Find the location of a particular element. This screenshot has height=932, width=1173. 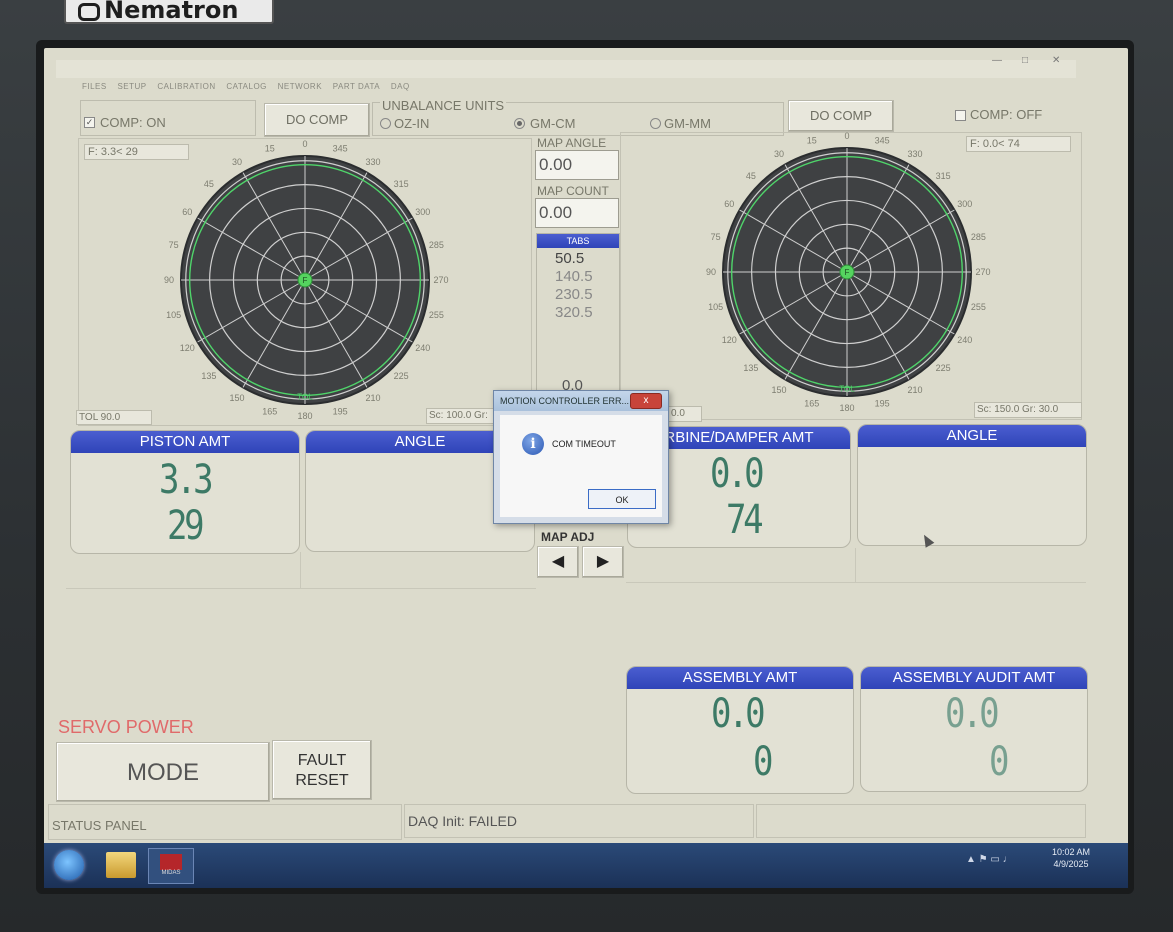

file-explorer-icon is located at coordinates (121, 865).